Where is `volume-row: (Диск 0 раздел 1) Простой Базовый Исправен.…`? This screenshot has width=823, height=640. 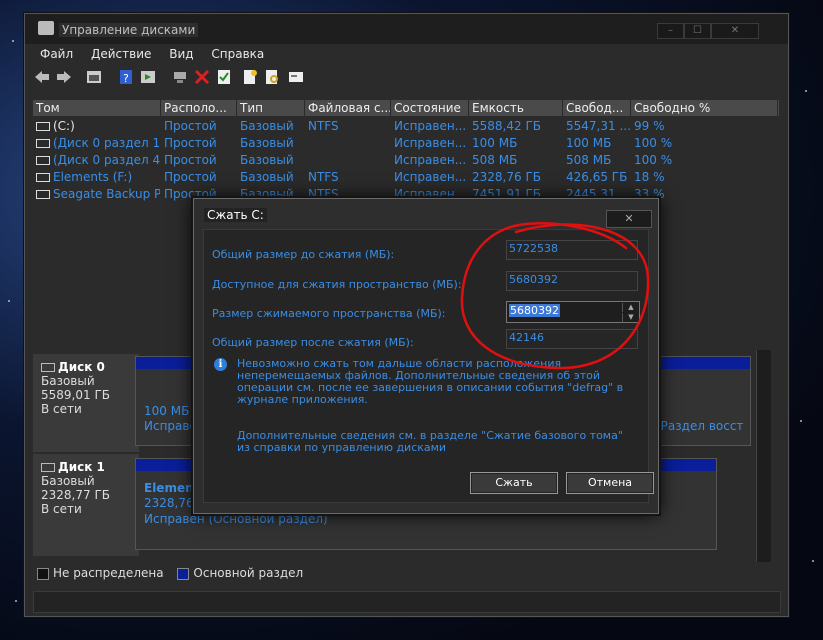 volume-row: (Диск 0 раздел 1) Простой Базовый Исправен.… is located at coordinates (406, 143).